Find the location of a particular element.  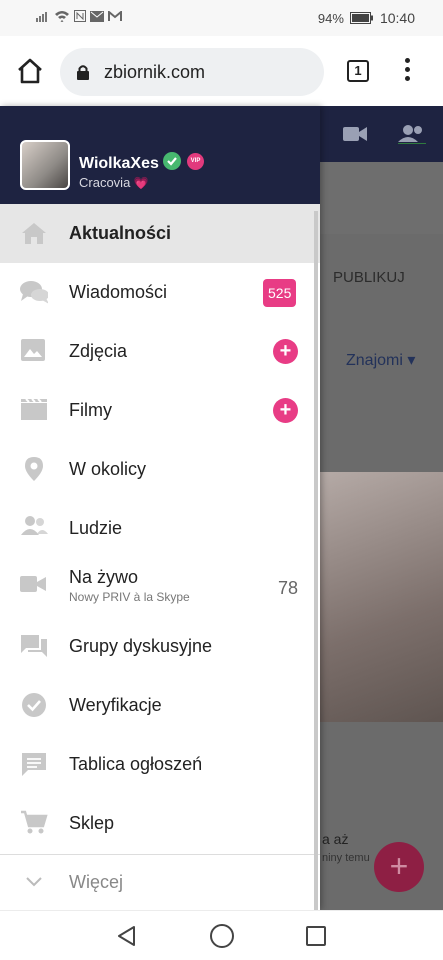

home-circle-button is located at coordinates (222, 936).